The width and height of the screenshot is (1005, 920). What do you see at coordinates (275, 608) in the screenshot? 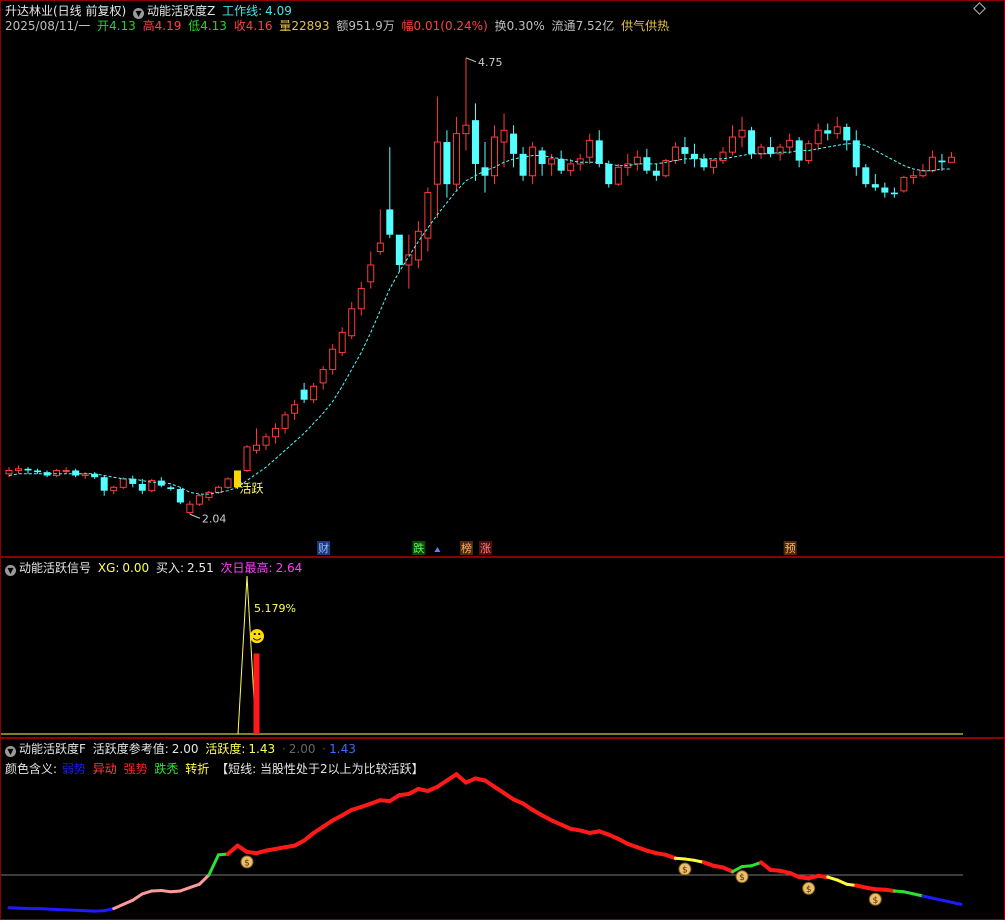
I see `peak-percent-label: 5.179%` at bounding box center [275, 608].